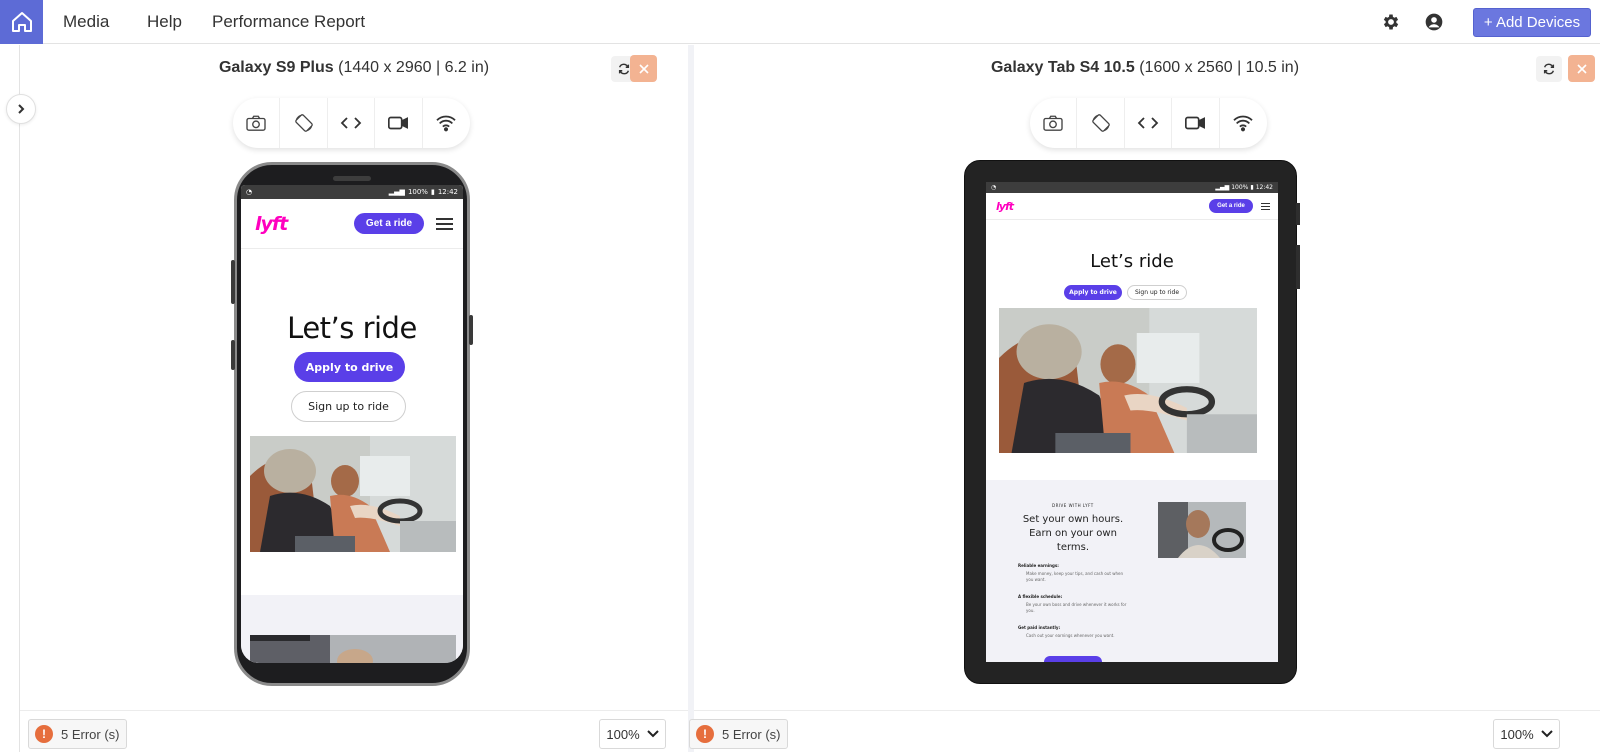  I want to click on nav-performance-report: Performance Report, so click(288, 22).